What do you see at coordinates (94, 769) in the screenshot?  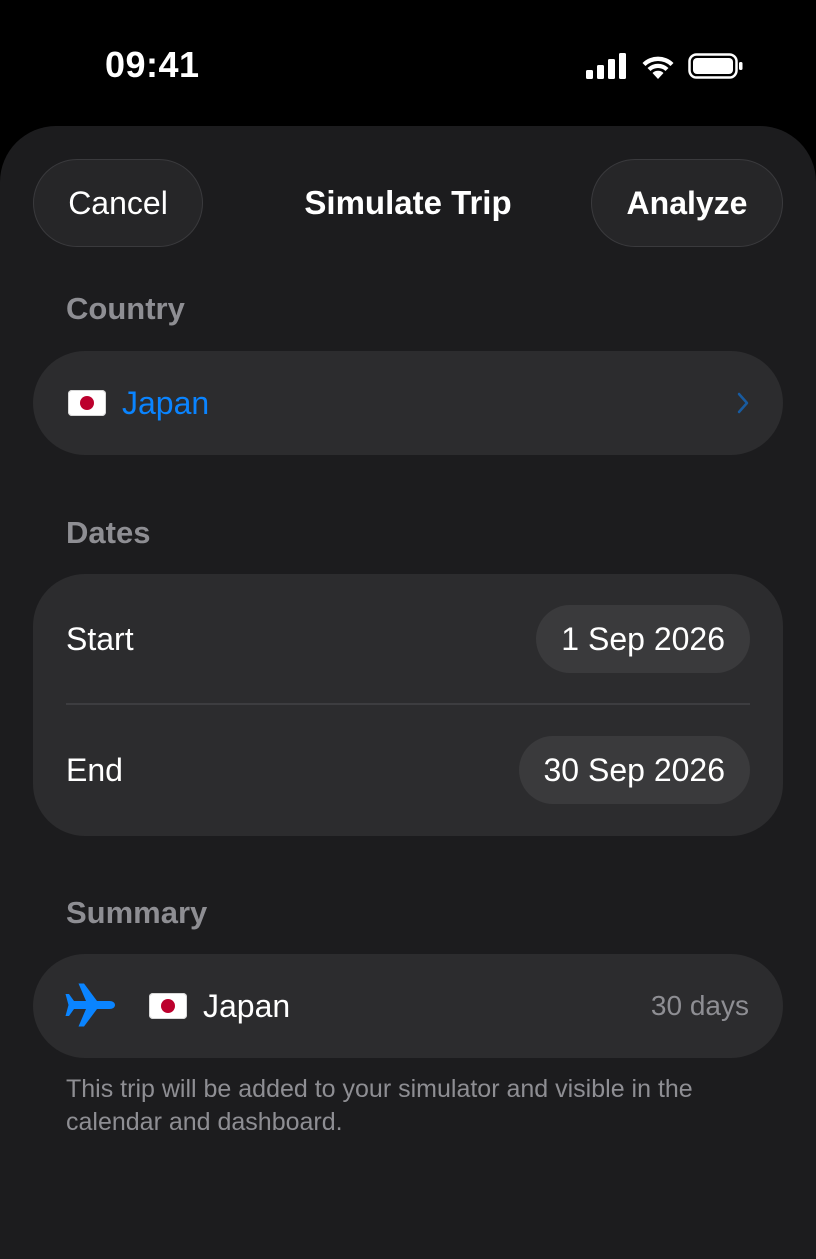 I see `end-date-label: End` at bounding box center [94, 769].